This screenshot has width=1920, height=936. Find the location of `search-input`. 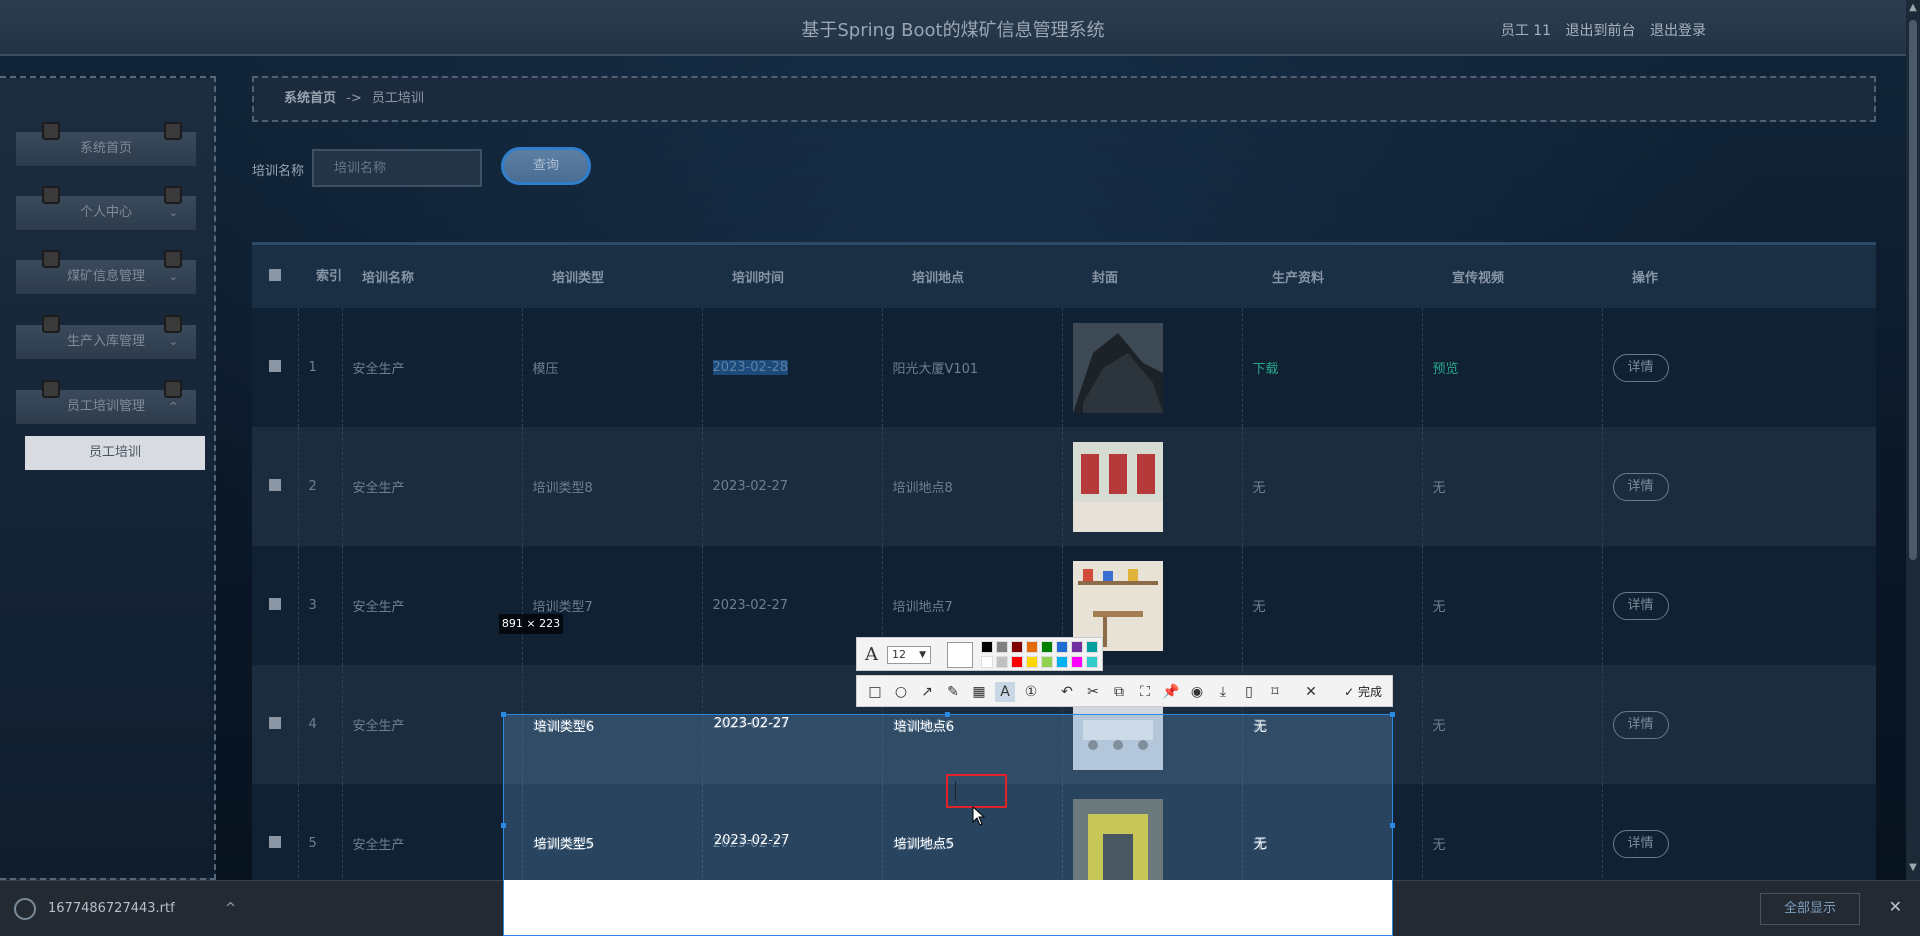

search-input is located at coordinates (397, 168).